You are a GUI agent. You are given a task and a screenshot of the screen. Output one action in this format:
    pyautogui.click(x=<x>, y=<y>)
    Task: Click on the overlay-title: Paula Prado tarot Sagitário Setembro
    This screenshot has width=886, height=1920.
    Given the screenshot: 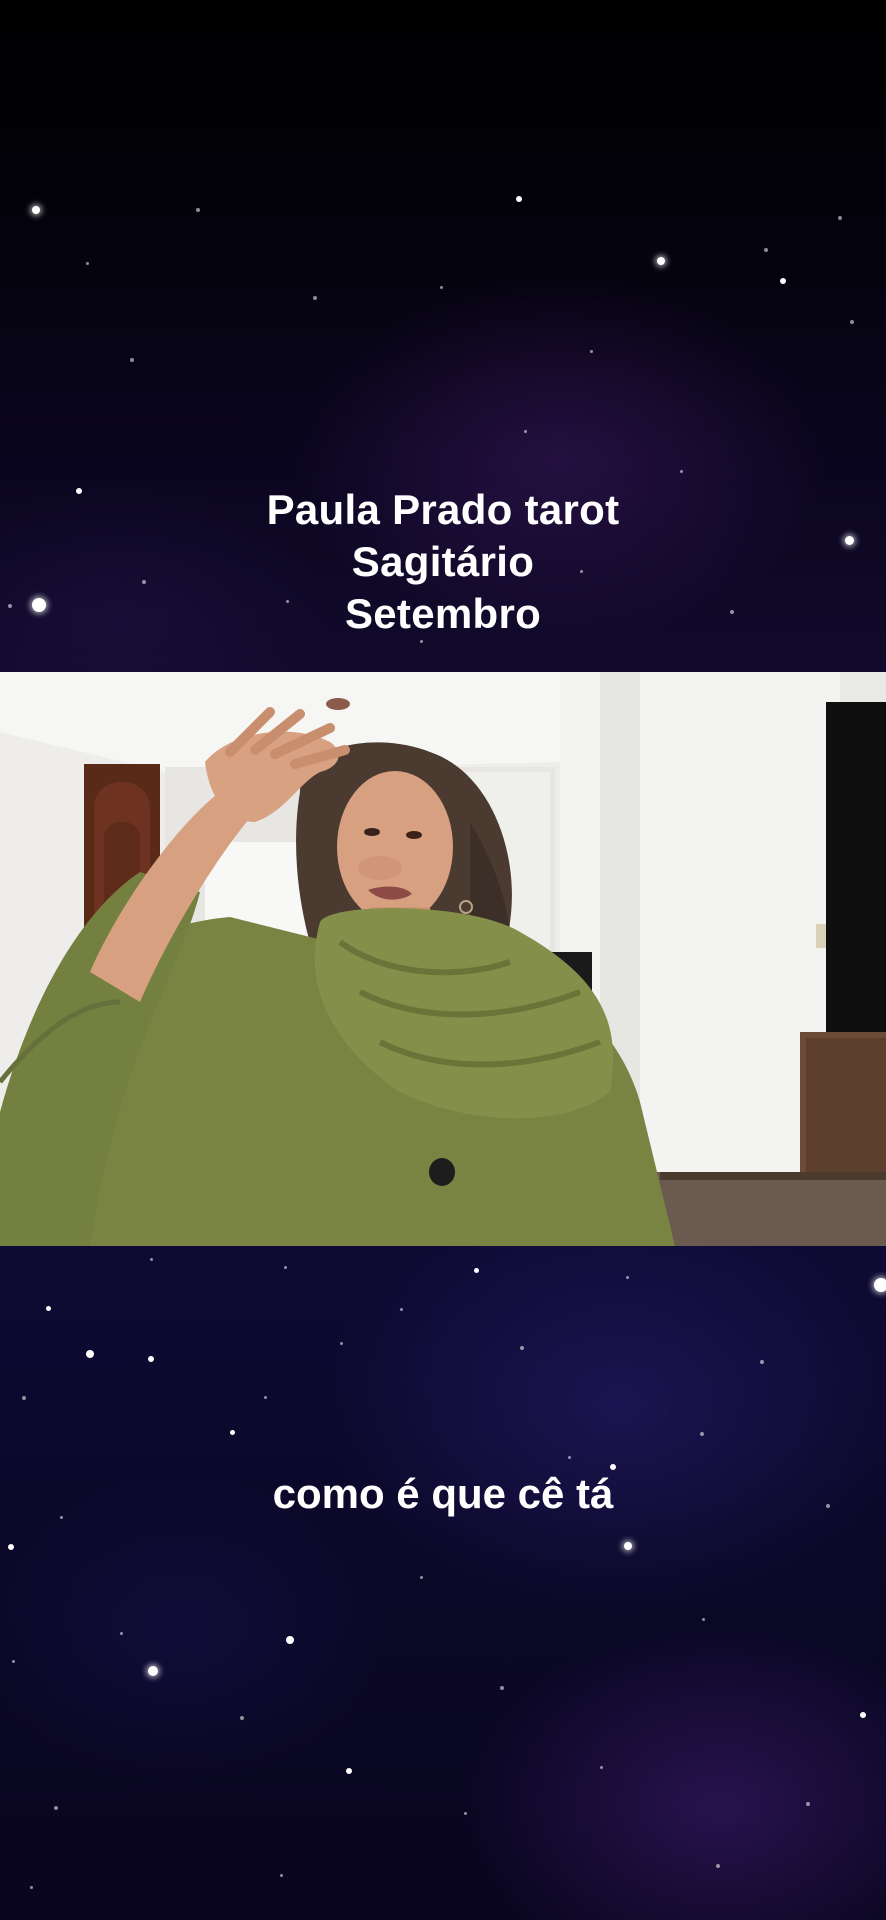 What is the action you would take?
    pyautogui.click(x=443, y=562)
    